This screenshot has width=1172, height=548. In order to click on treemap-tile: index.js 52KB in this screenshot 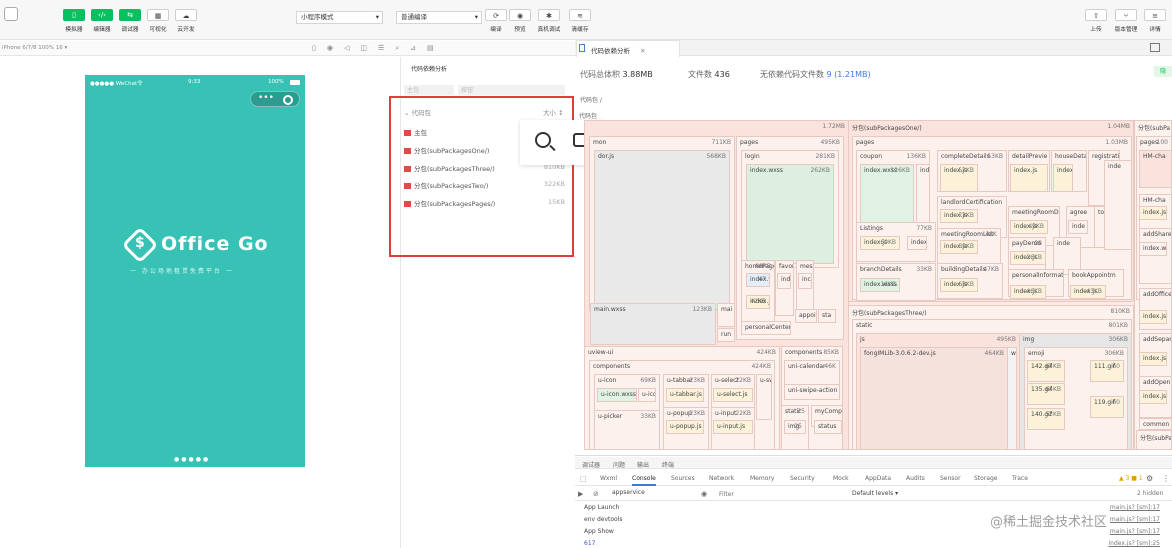, I will do `click(959, 178)`.